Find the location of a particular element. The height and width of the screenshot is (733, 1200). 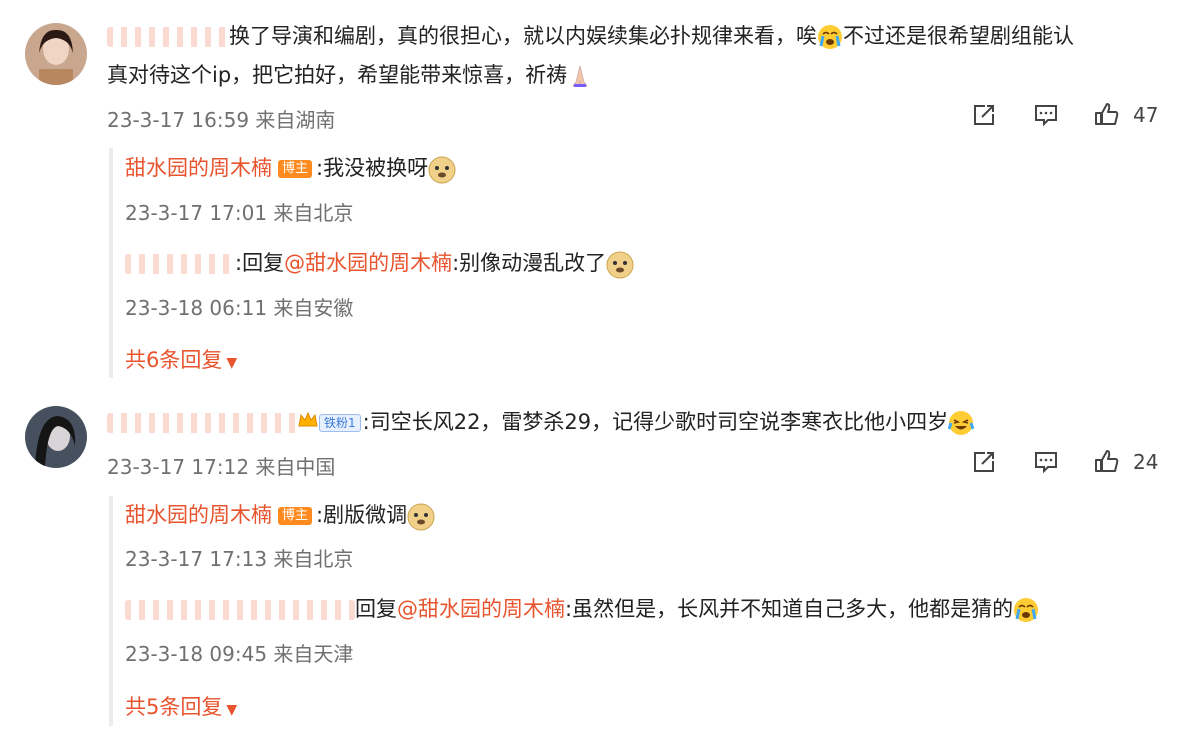

fan-badge: 铁粉1 is located at coordinates (340, 423).